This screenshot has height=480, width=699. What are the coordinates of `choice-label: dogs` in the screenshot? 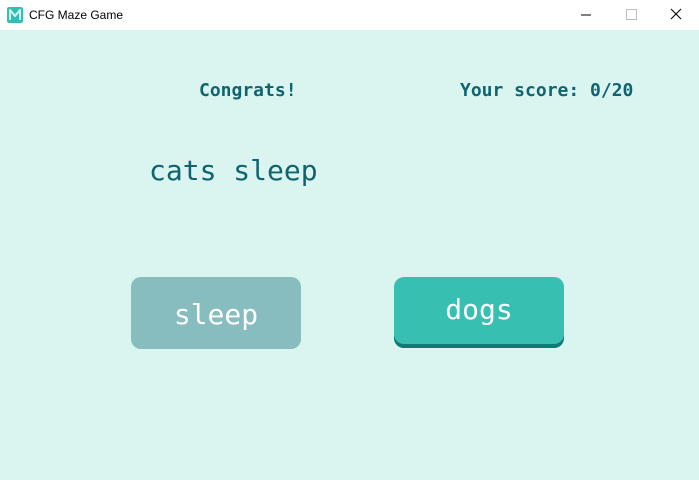 It's located at (479, 309).